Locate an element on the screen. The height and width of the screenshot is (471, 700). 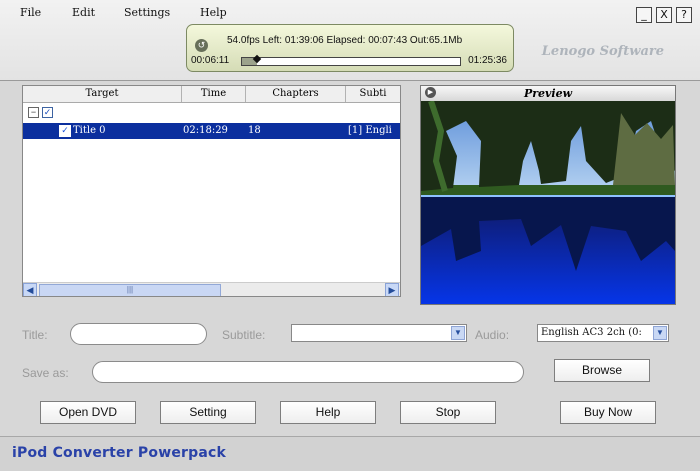
footer-title: iPod Converter Powerpack is located at coordinates (119, 453).